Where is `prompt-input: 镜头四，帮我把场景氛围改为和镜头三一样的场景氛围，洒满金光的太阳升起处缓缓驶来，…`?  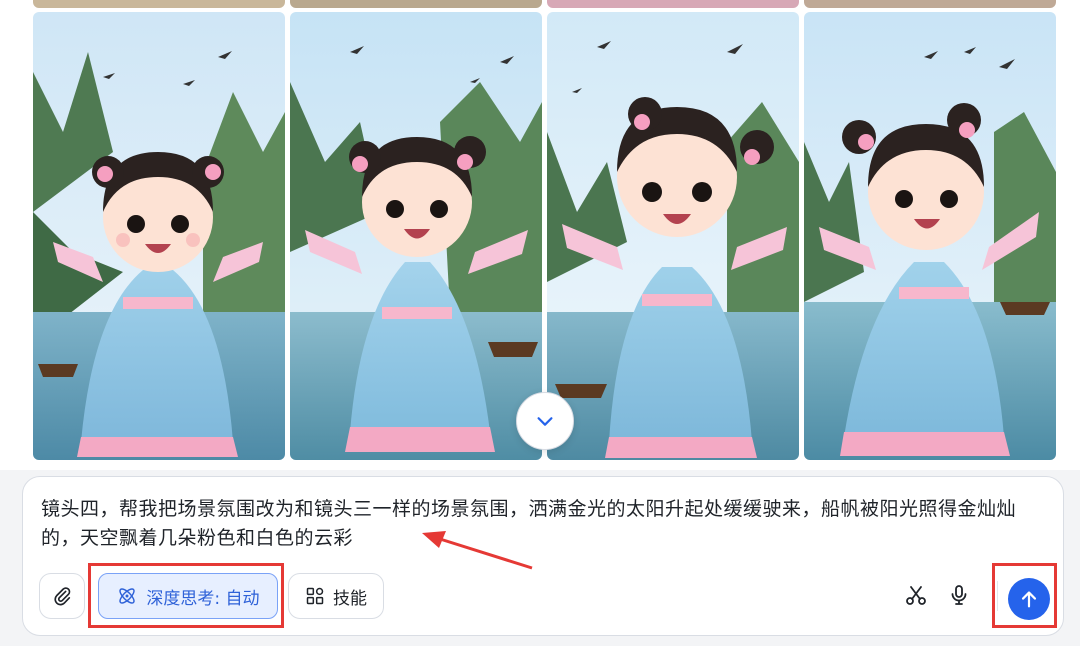 prompt-input: 镜头四，帮我把场景氛围改为和镜头三一样的场景氛围，洒满金光的太阳升起处缓缓驶来，… is located at coordinates (547, 524).